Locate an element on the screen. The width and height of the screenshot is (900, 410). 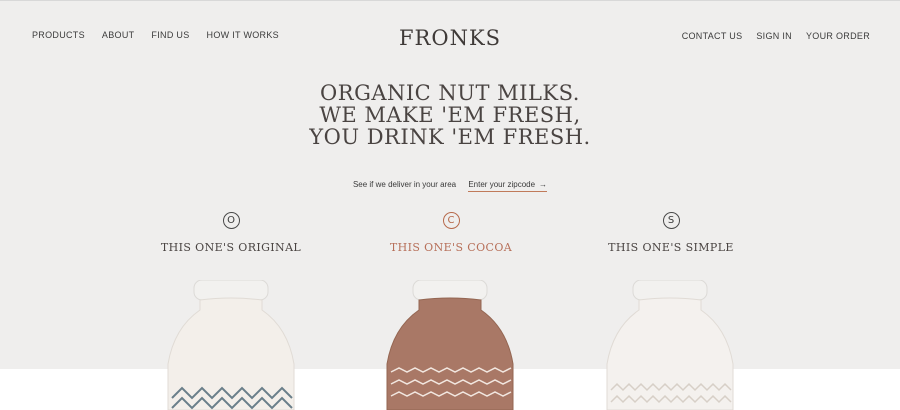
headline-line: YOU DRINK 'EM FRESH. is located at coordinates (450, 137).